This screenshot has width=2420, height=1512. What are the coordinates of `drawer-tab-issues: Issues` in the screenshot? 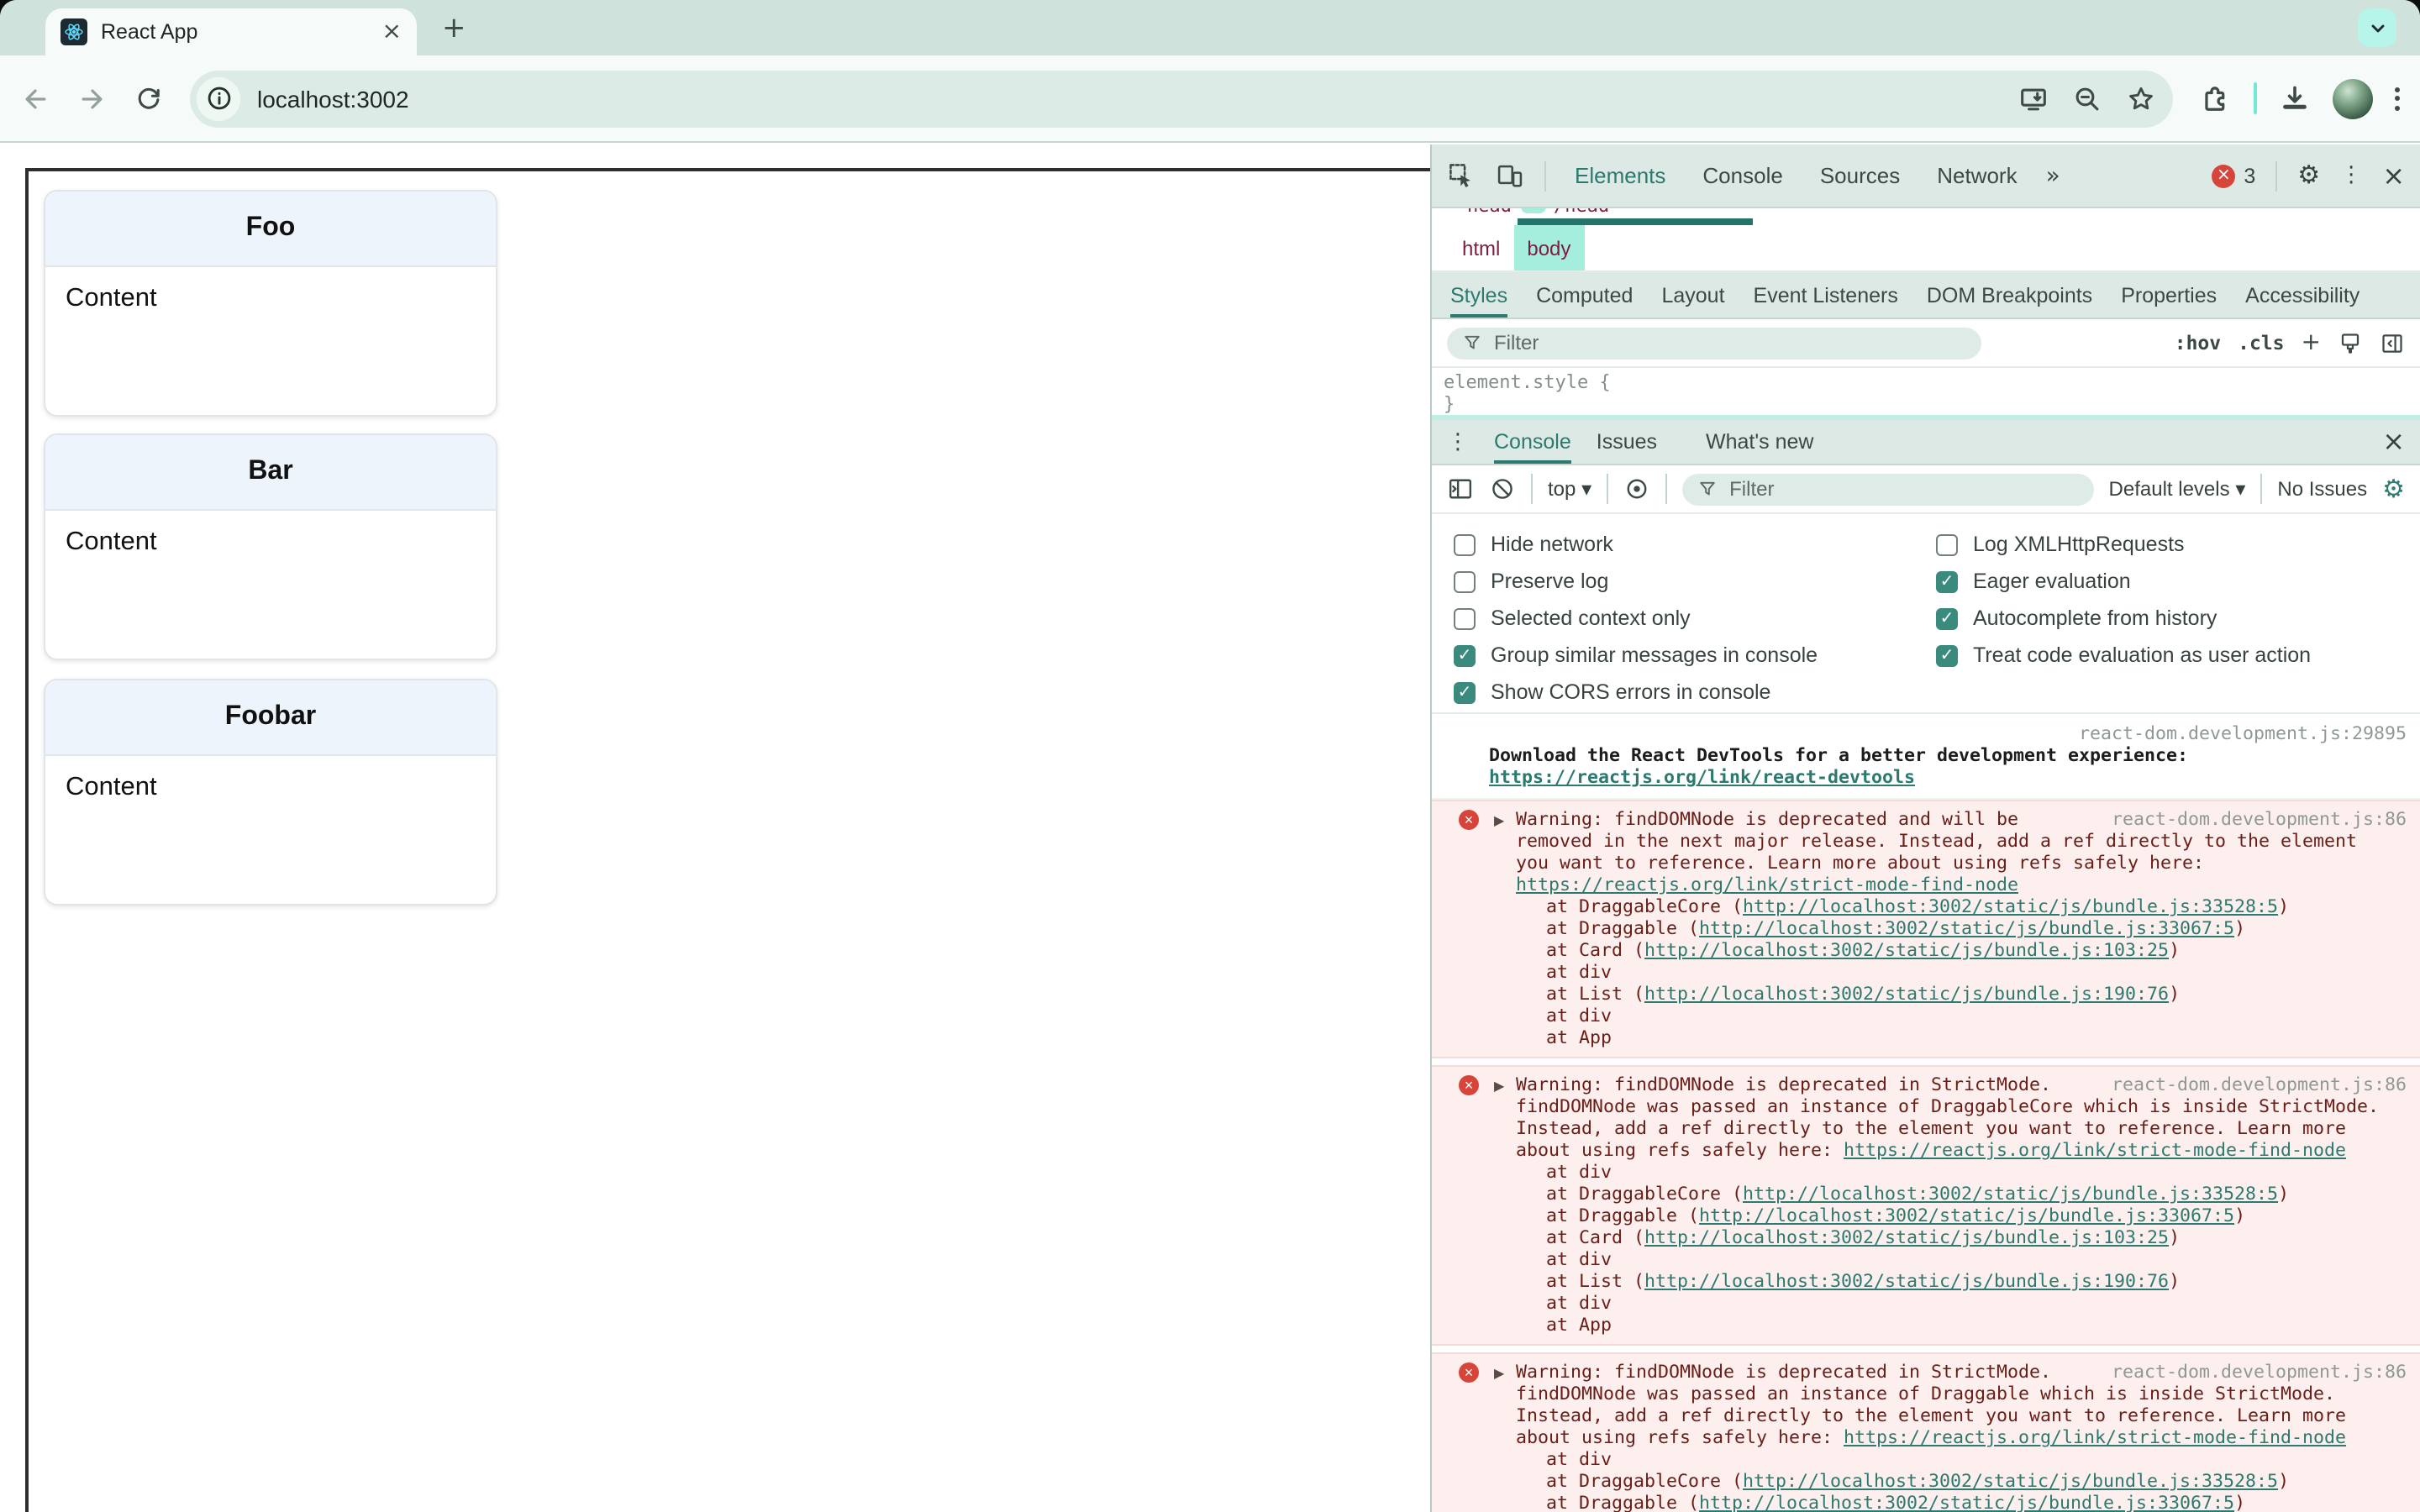 It's located at (1627, 442).